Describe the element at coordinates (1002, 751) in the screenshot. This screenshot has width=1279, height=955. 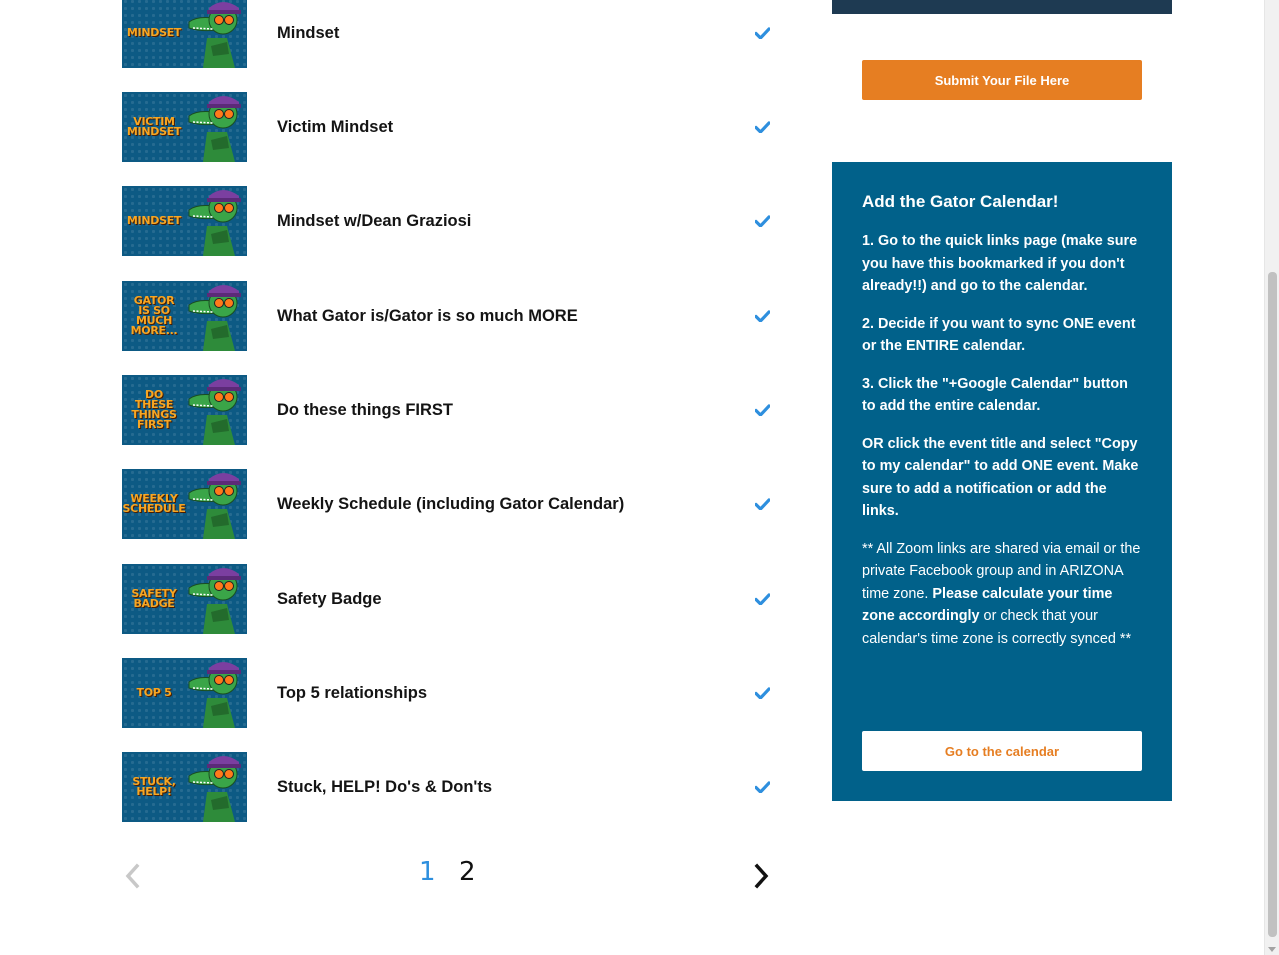
I see `go-to-calendar-button: Go to the calendar` at that location.